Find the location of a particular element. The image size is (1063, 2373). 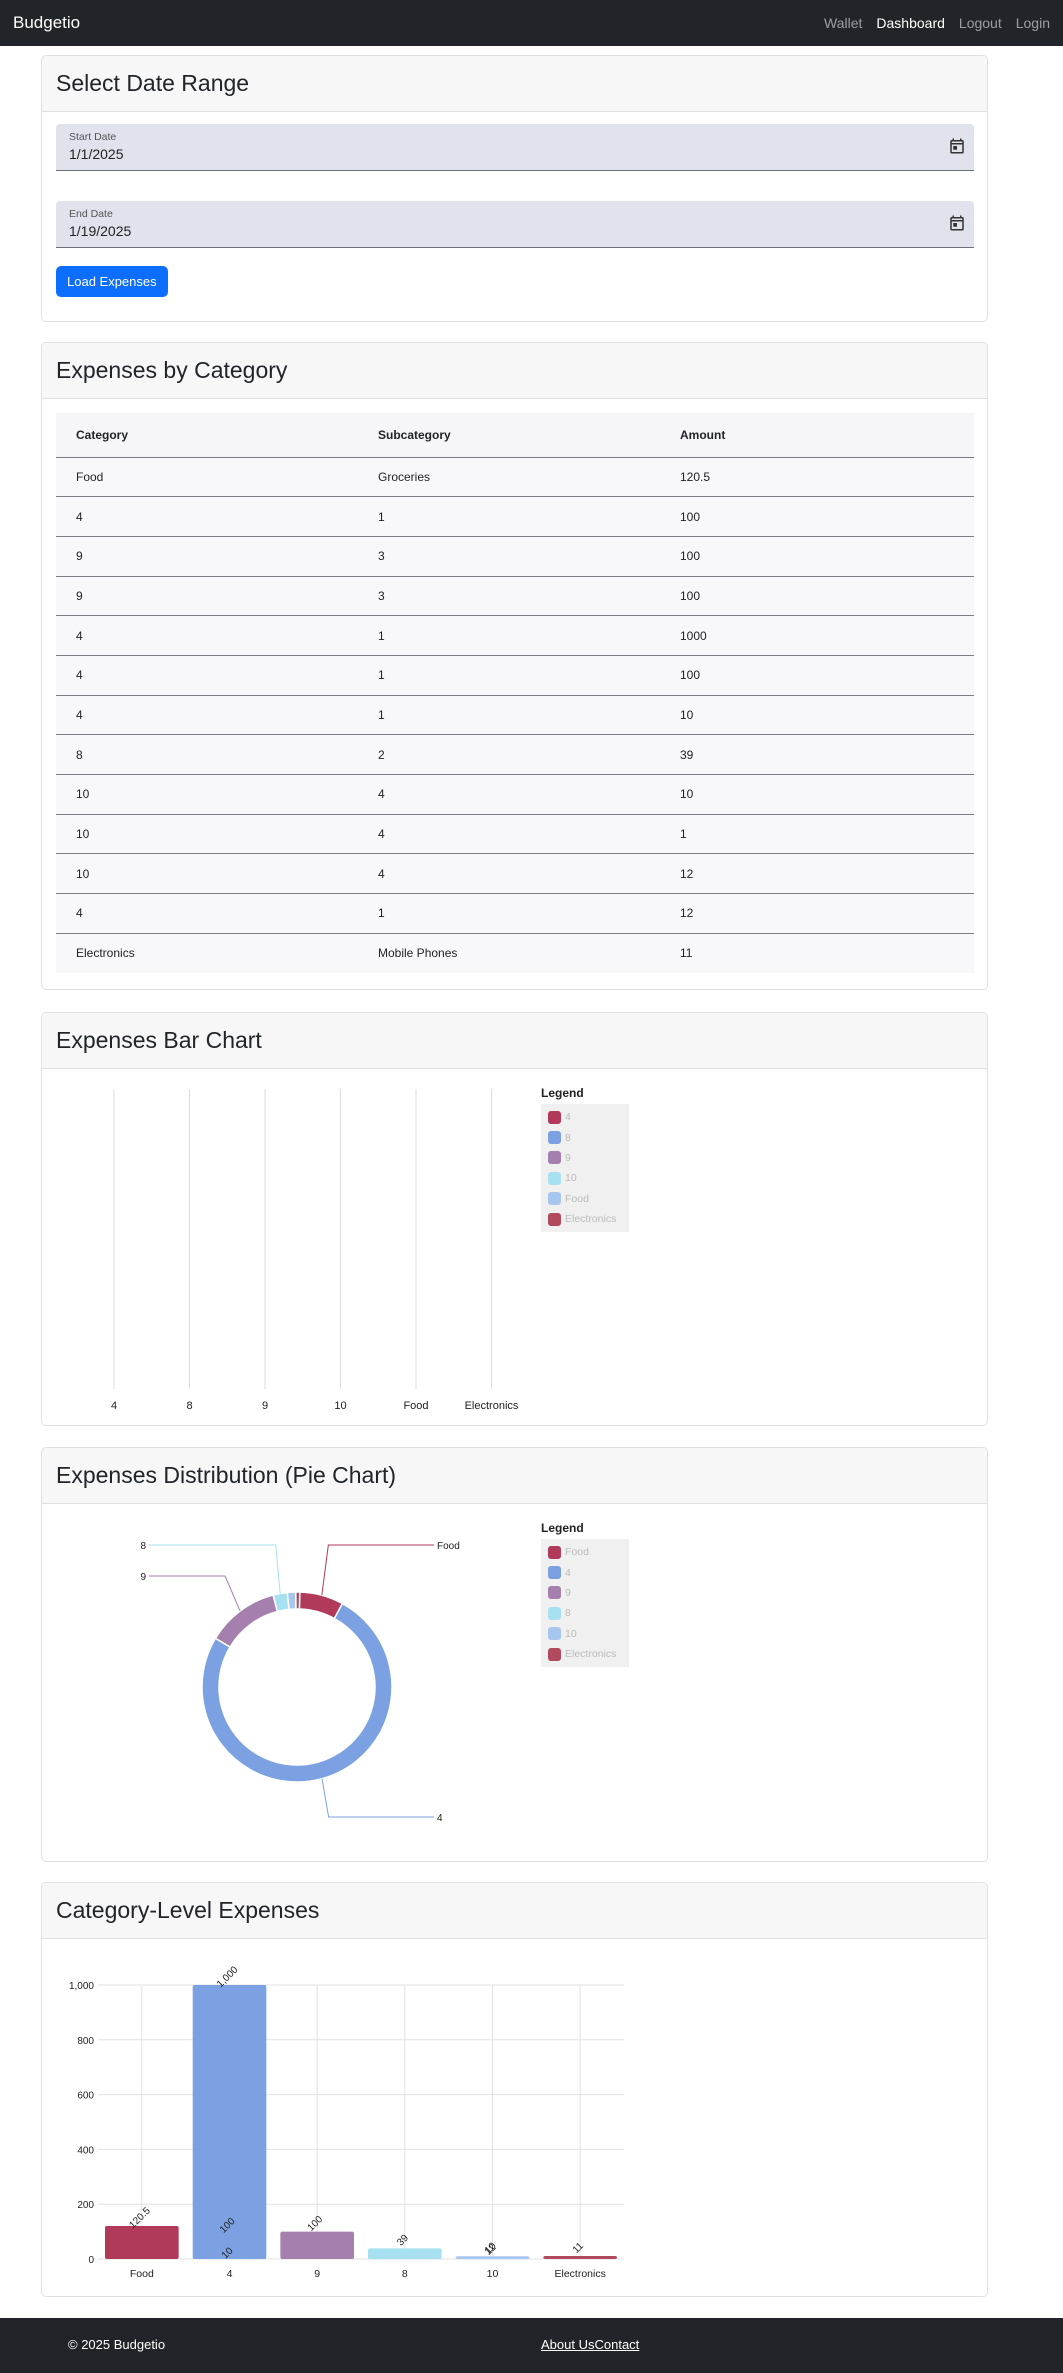

nav-link-logout: Logout is located at coordinates (980, 23).